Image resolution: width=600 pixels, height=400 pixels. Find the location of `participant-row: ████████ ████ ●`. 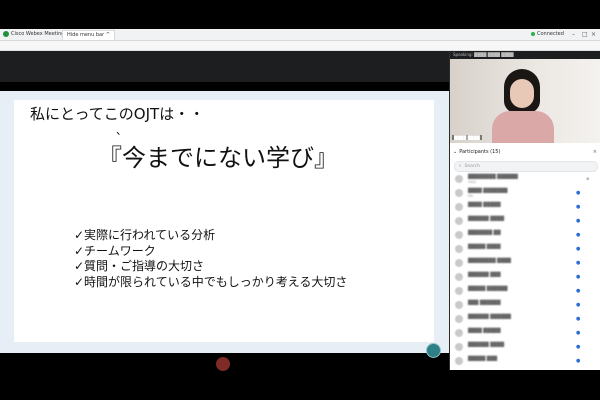

participant-row: ████████ ████ ● is located at coordinates (525, 264).